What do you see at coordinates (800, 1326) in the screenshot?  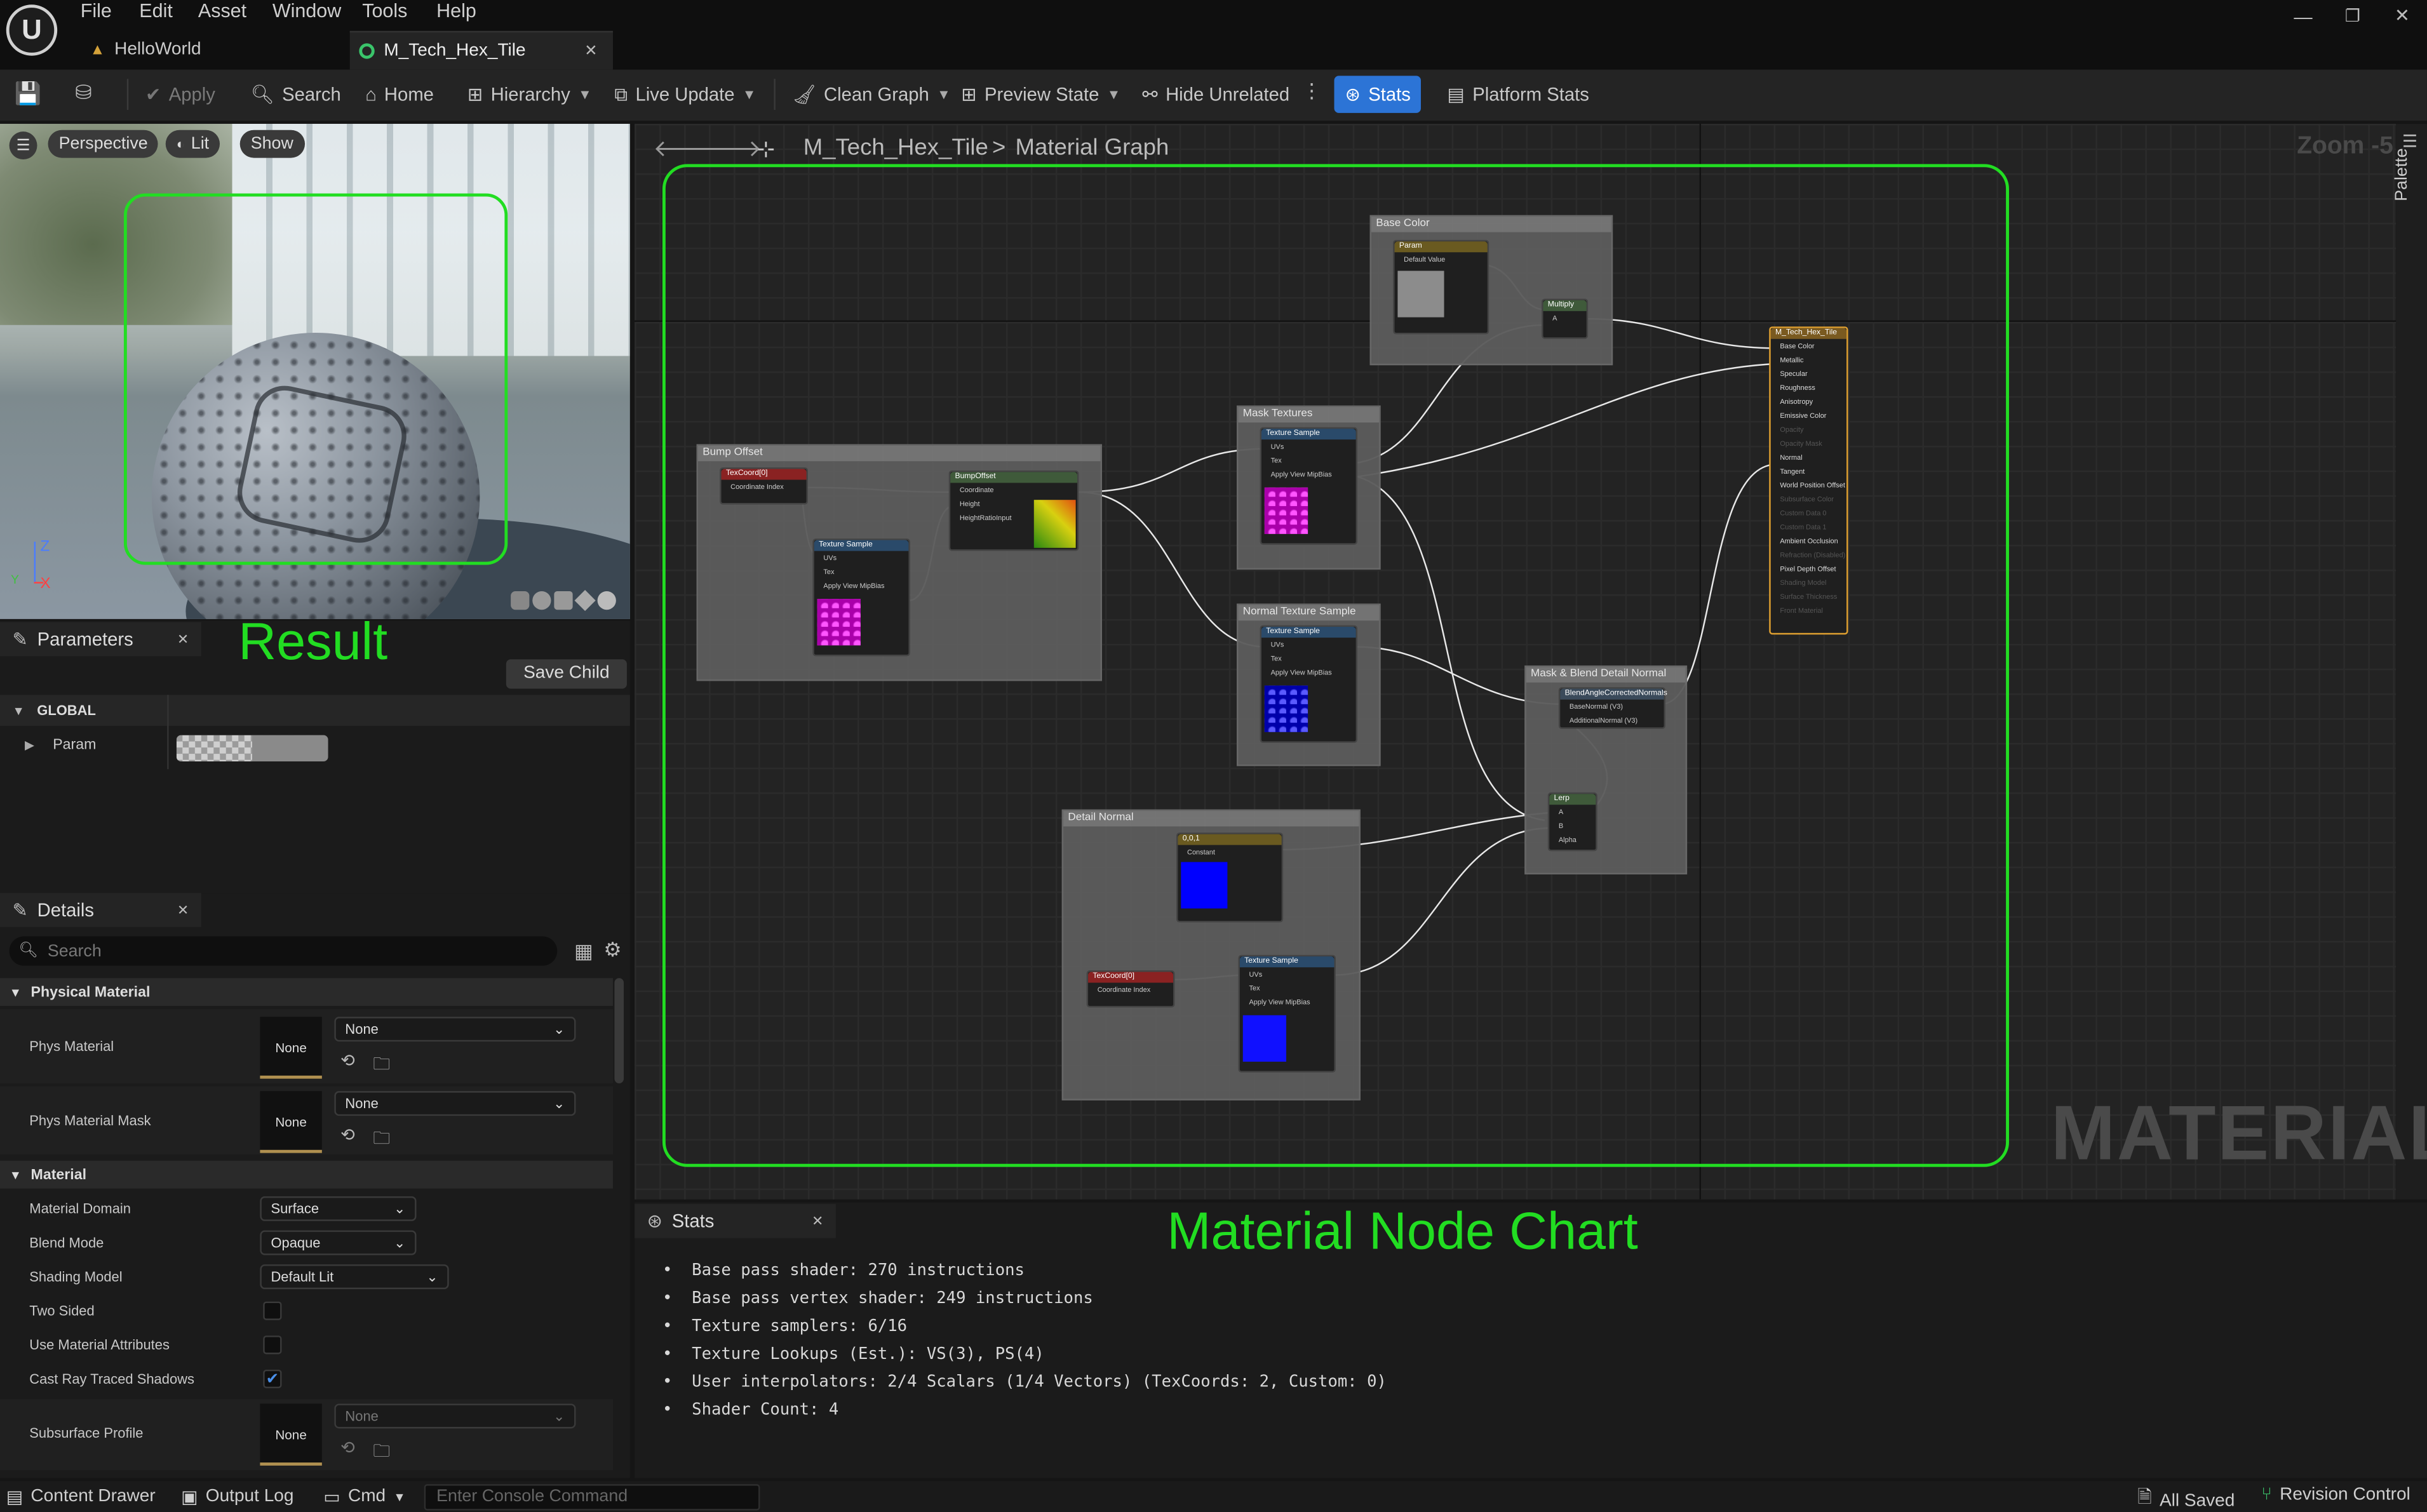 I see `stats-text: Texture samplers: 6/16` at bounding box center [800, 1326].